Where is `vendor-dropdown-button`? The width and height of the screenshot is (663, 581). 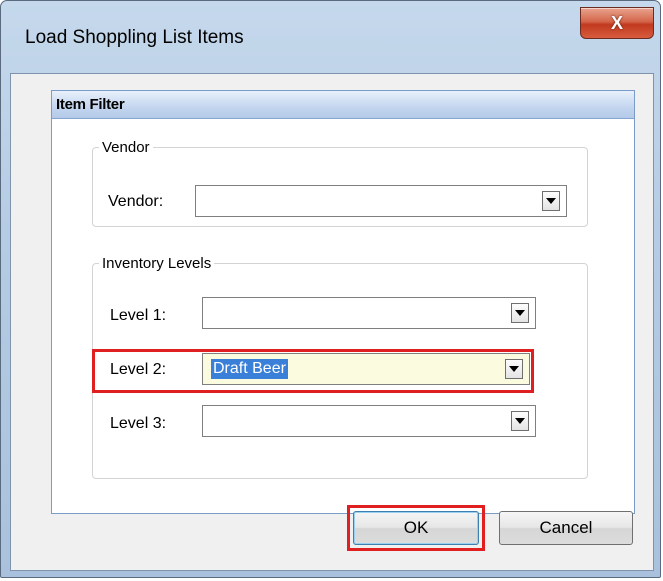 vendor-dropdown-button is located at coordinates (551, 201).